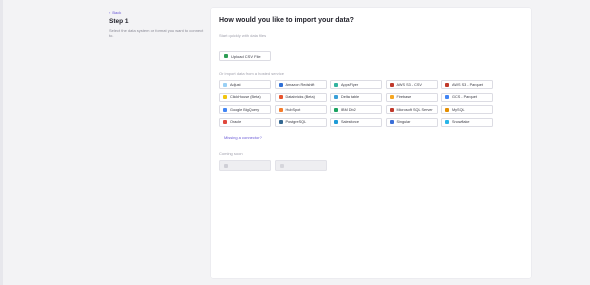 Image resolution: width=590 pixels, height=285 pixels. I want to click on missing-connector-link: Missing a connector?, so click(243, 137).